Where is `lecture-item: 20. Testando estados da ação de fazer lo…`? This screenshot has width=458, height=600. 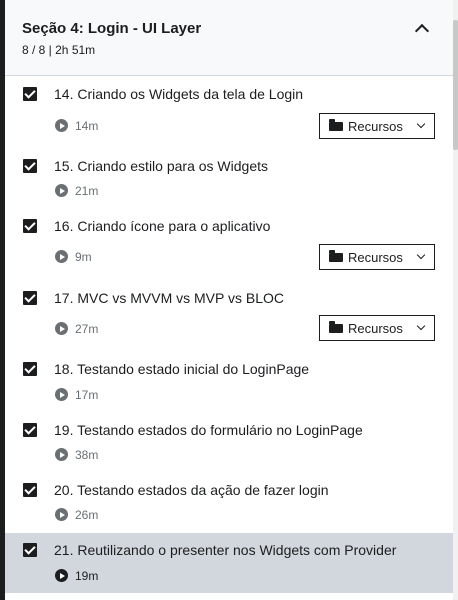 lecture-item: 20. Testando estados da ação de fazer lo… is located at coordinates (229, 503).